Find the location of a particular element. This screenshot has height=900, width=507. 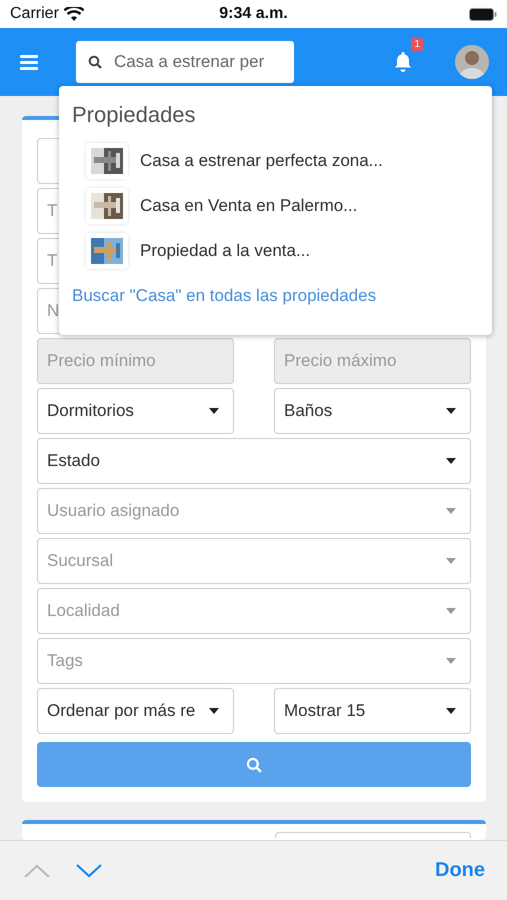

search-field: Casa a estrenar per is located at coordinates (185, 62).